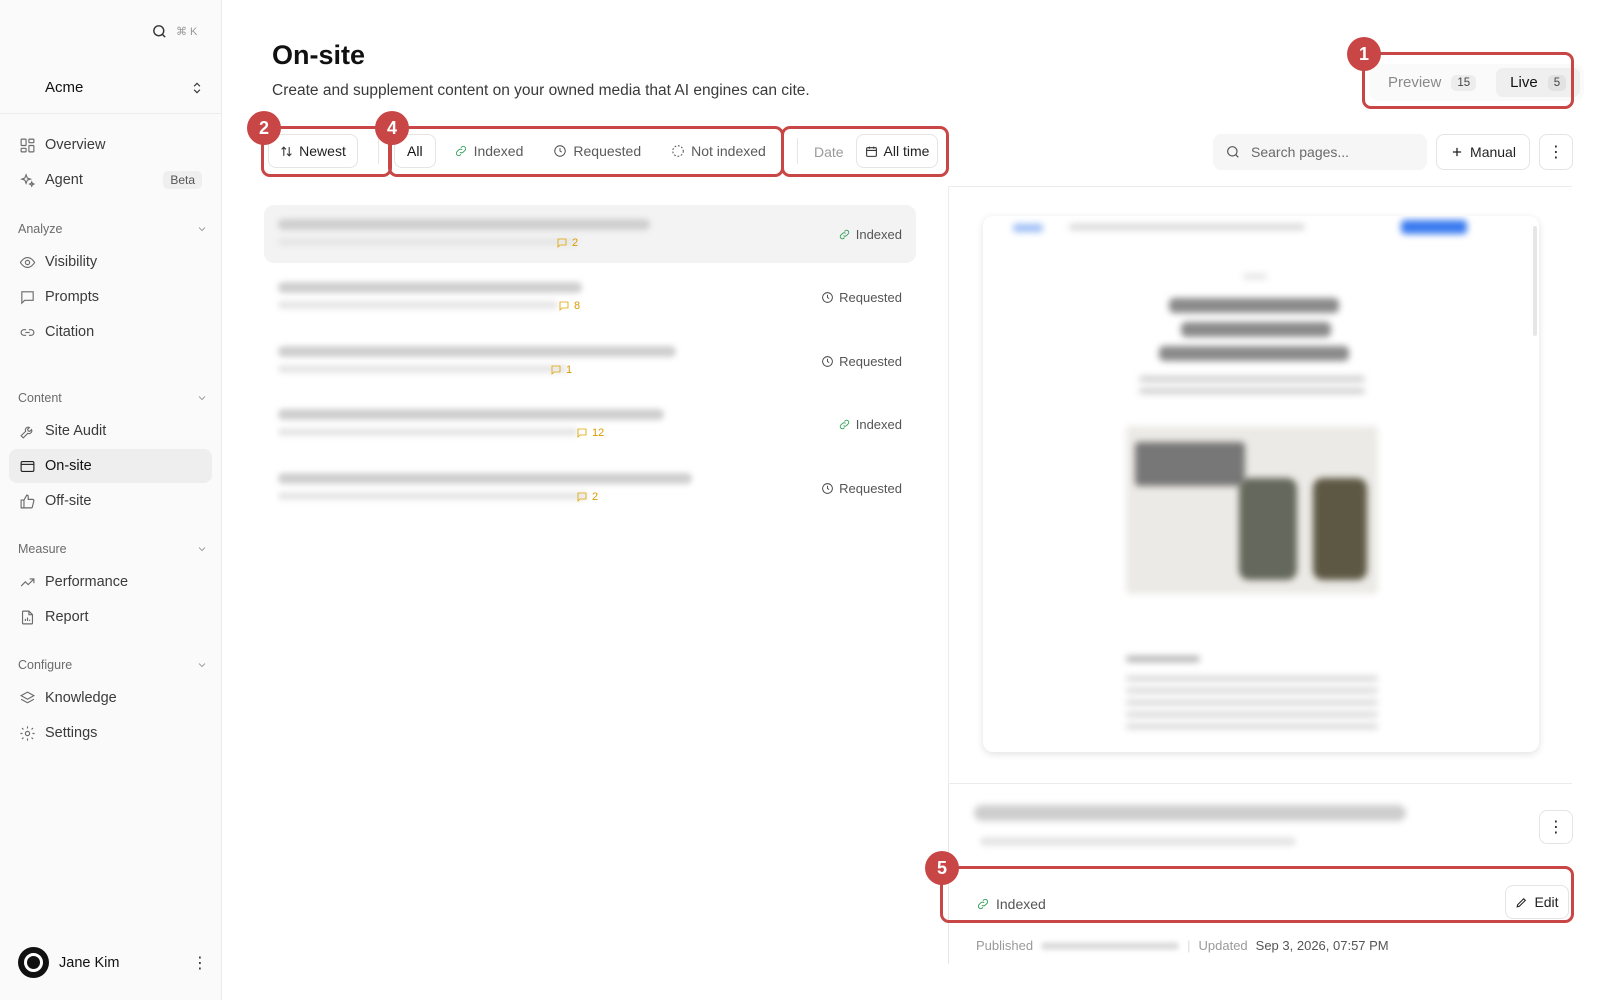  I want to click on more-options-button: ⋮, so click(1556, 152).